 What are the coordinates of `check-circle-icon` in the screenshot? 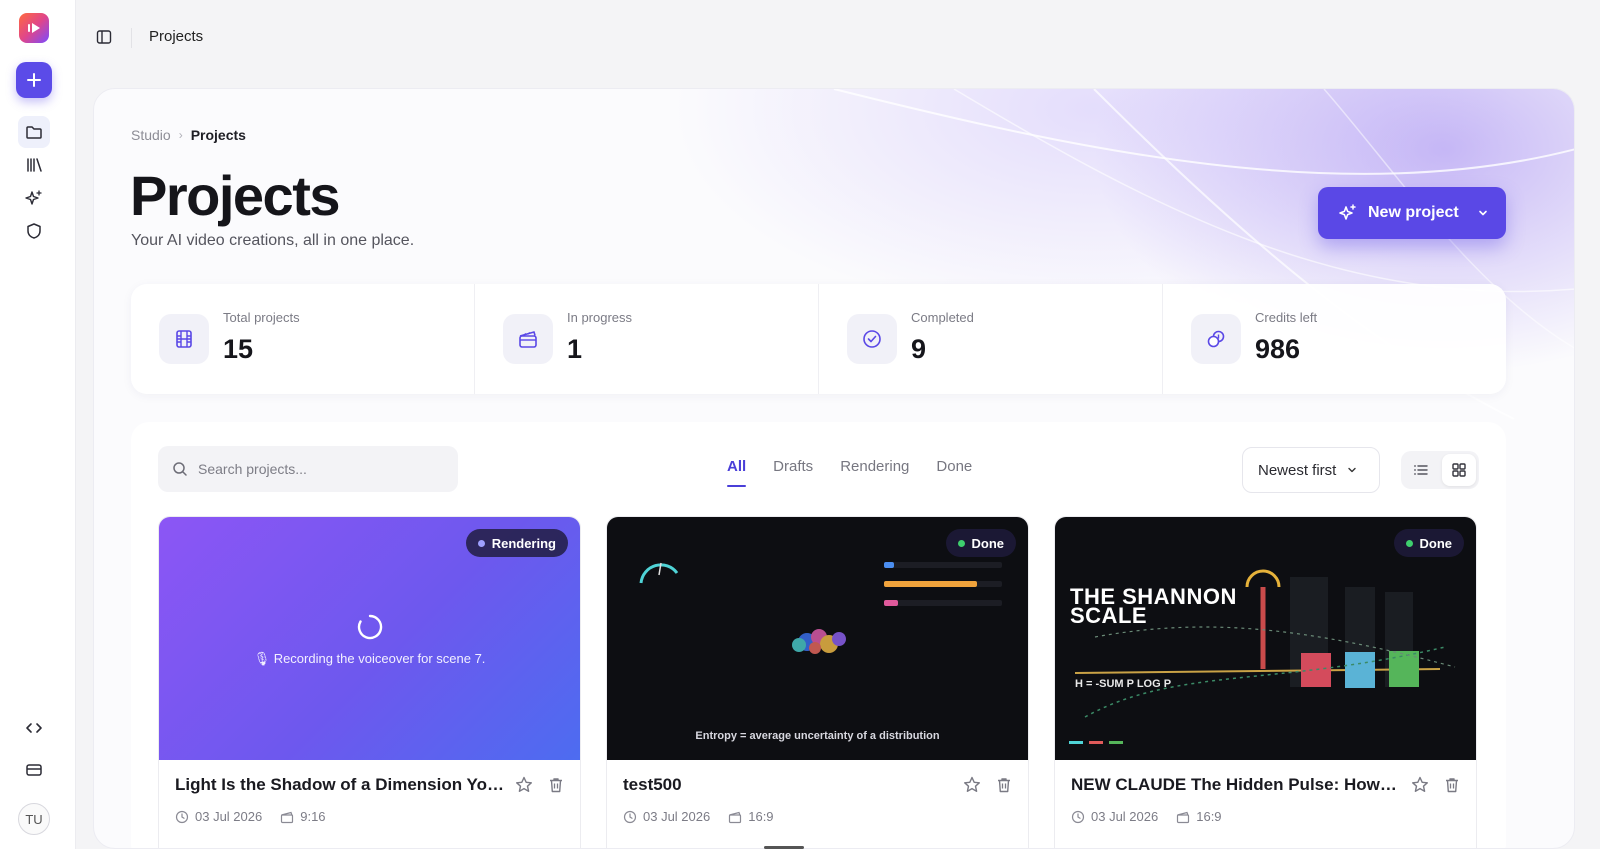 It's located at (872, 339).